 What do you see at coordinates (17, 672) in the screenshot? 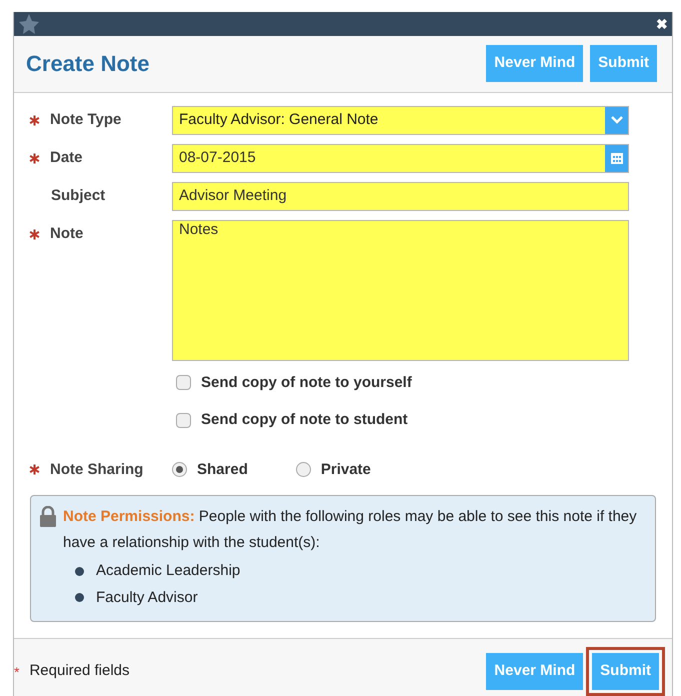
I see `required-mark: *` at bounding box center [17, 672].